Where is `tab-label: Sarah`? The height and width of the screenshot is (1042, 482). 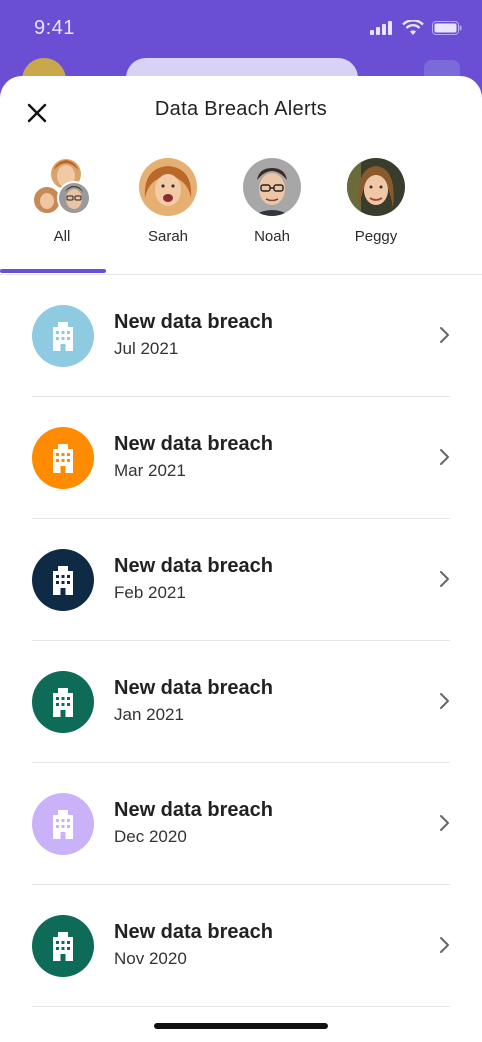
tab-label: Sarah is located at coordinates (168, 236).